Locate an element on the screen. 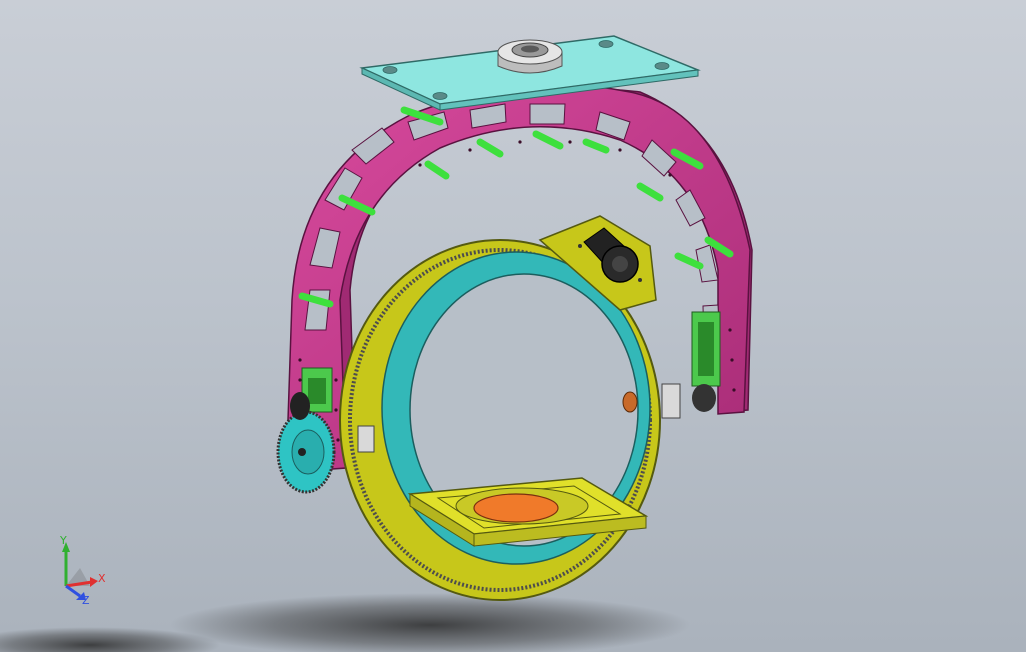 This screenshot has height=652, width=1026. top-bearing is located at coordinates (530, 56).